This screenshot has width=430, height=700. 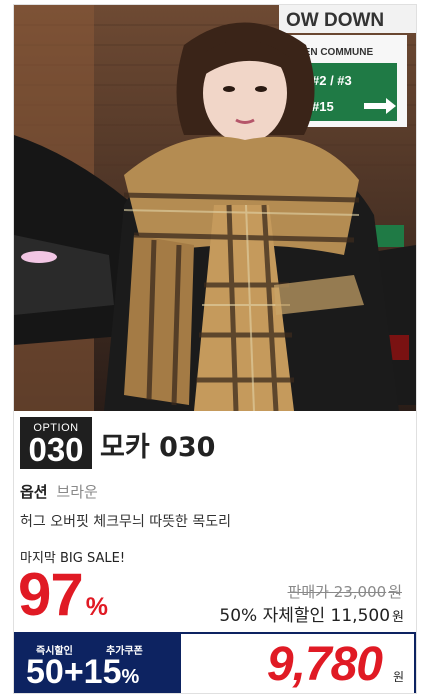 I want to click on final-price-unit: 원, so click(x=398, y=677).